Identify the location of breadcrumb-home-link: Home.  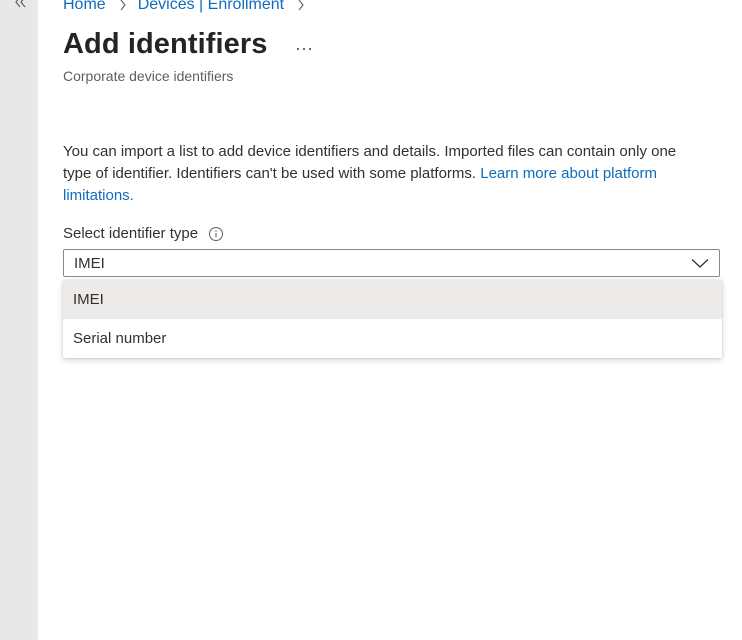
(84, 7).